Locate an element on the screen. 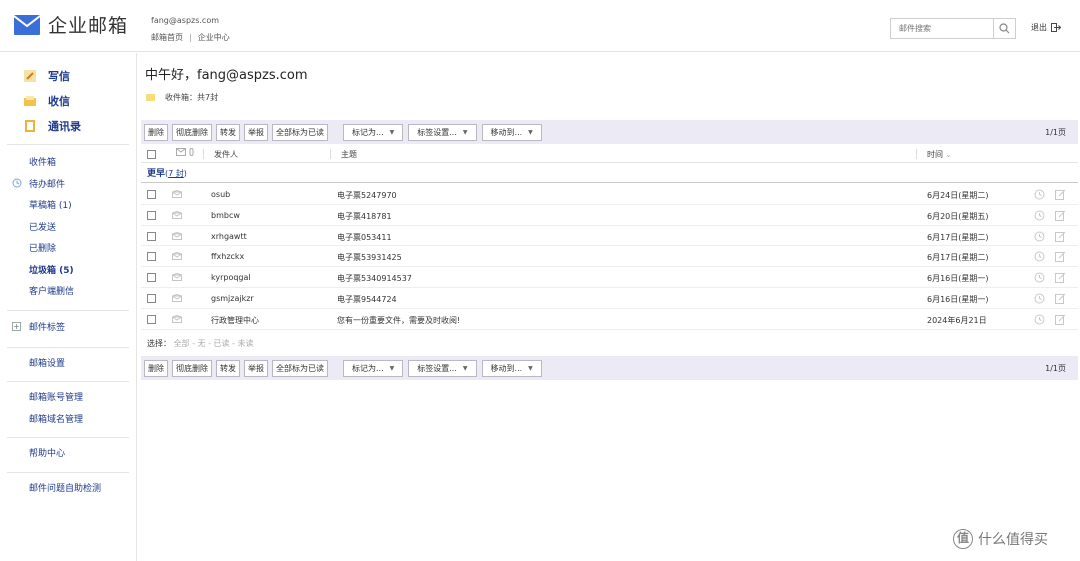 This screenshot has width=1080, height=561. mail-subject: 电子票053411 is located at coordinates (364, 237).